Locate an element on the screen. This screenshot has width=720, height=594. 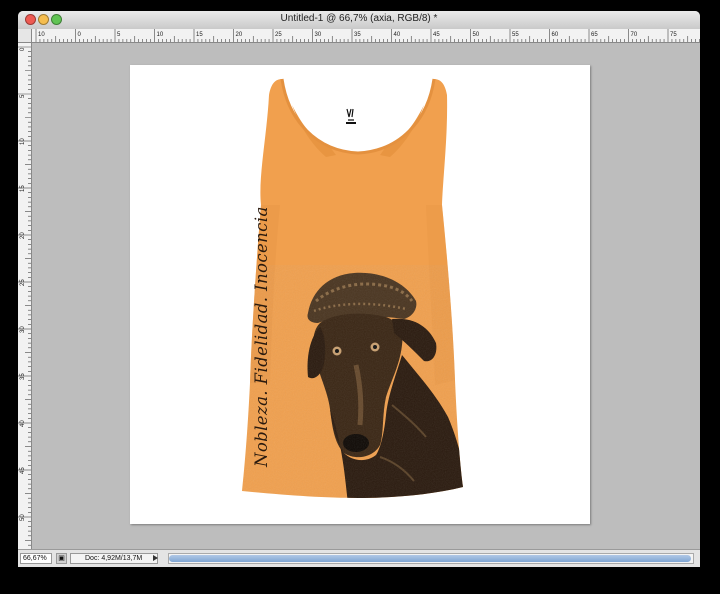
vertical-ruler-ticks: 0 5 10 15 20 25 30 35 40 45 50 is located at coordinates (24, 296).